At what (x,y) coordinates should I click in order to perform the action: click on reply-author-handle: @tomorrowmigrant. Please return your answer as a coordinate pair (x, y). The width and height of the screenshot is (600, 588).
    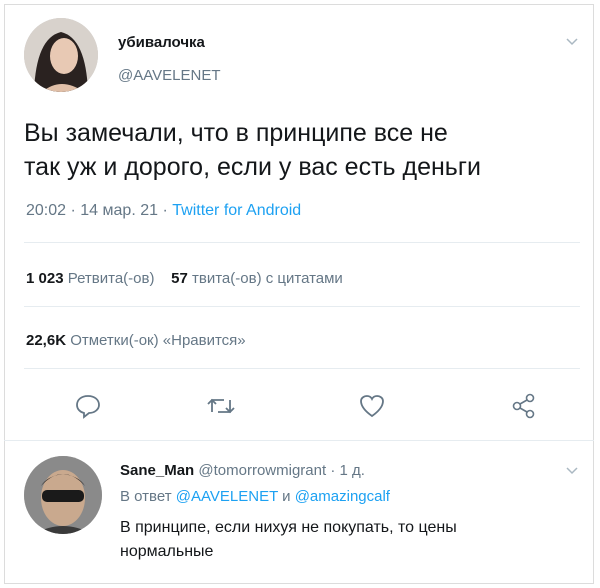
    Looking at the image, I should click on (262, 470).